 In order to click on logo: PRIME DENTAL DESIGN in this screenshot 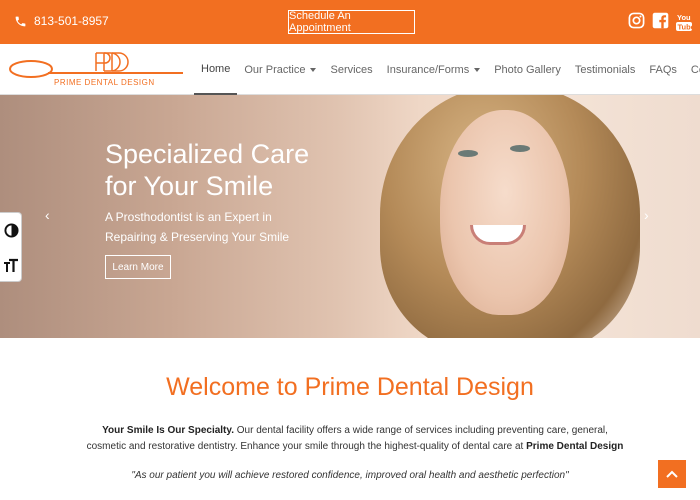, I will do `click(95, 70)`.